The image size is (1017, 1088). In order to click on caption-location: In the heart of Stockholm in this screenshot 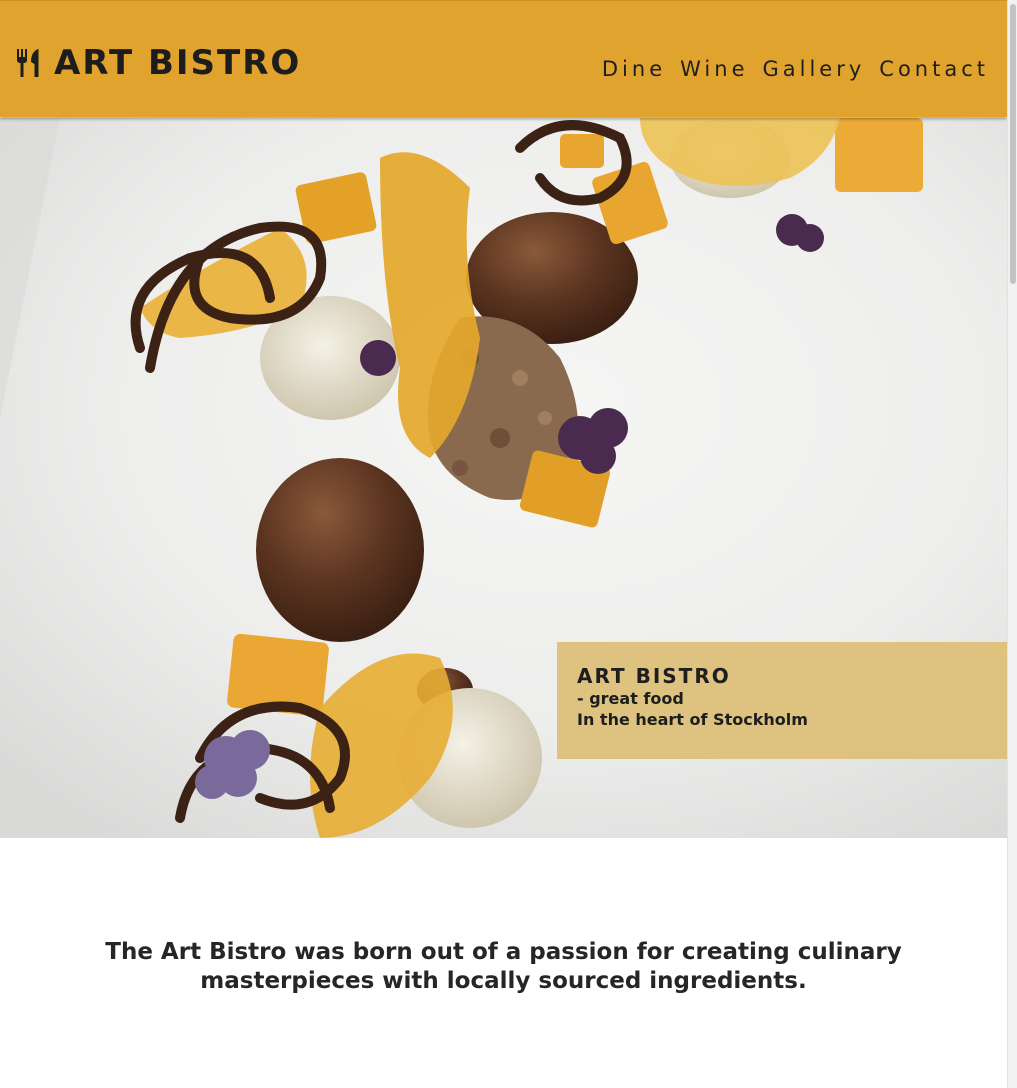, I will do `click(692, 719)`.